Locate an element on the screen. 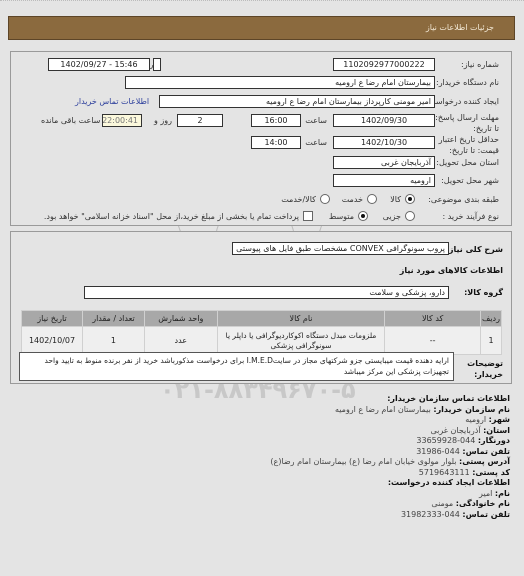  time-remaining-field: 22:00:41 is located at coordinates (122, 120).